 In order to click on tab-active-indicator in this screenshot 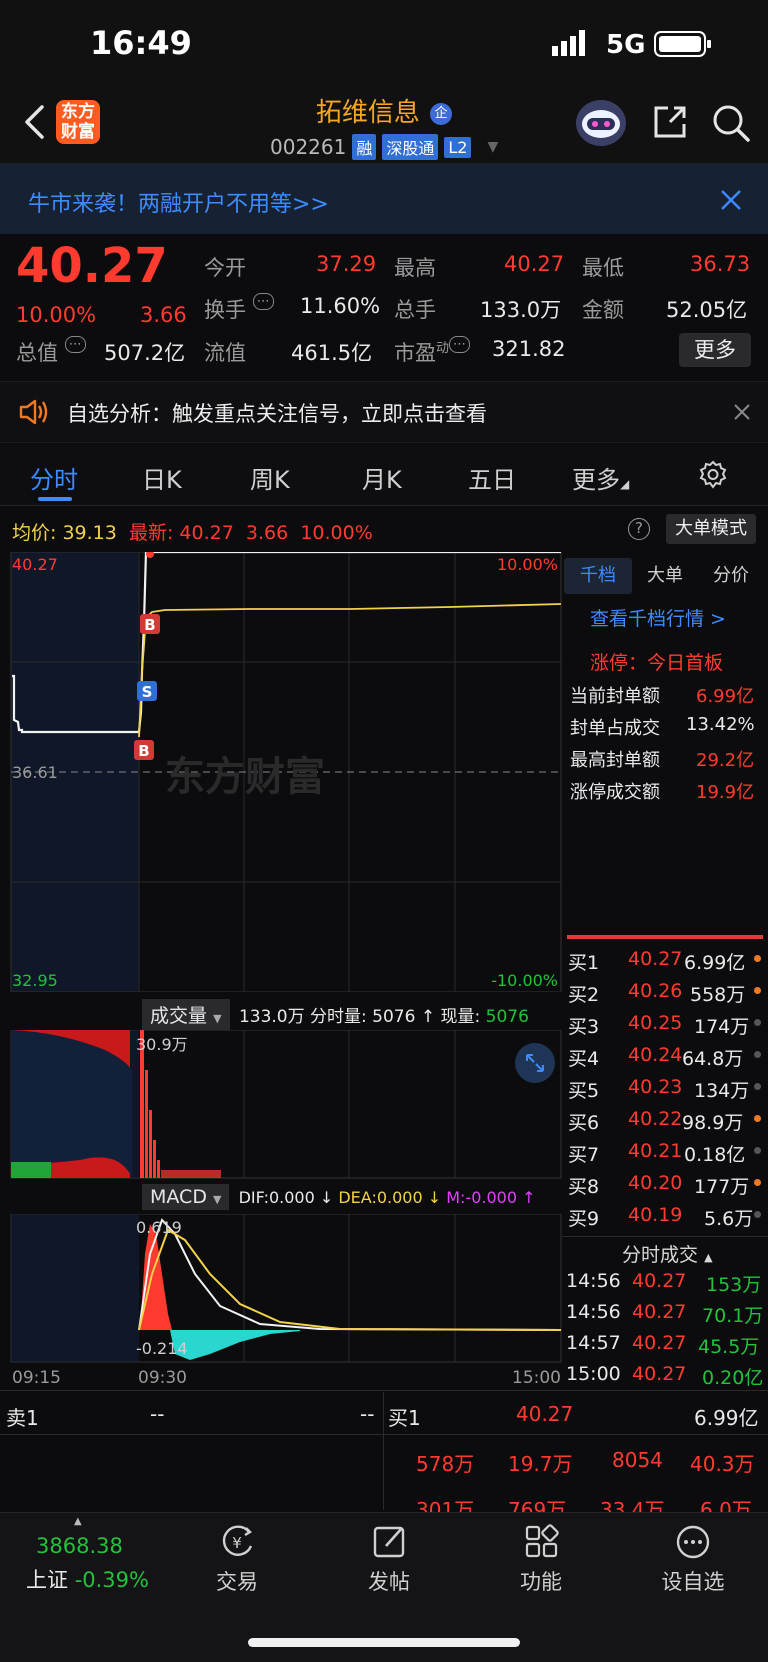, I will do `click(55, 499)`.